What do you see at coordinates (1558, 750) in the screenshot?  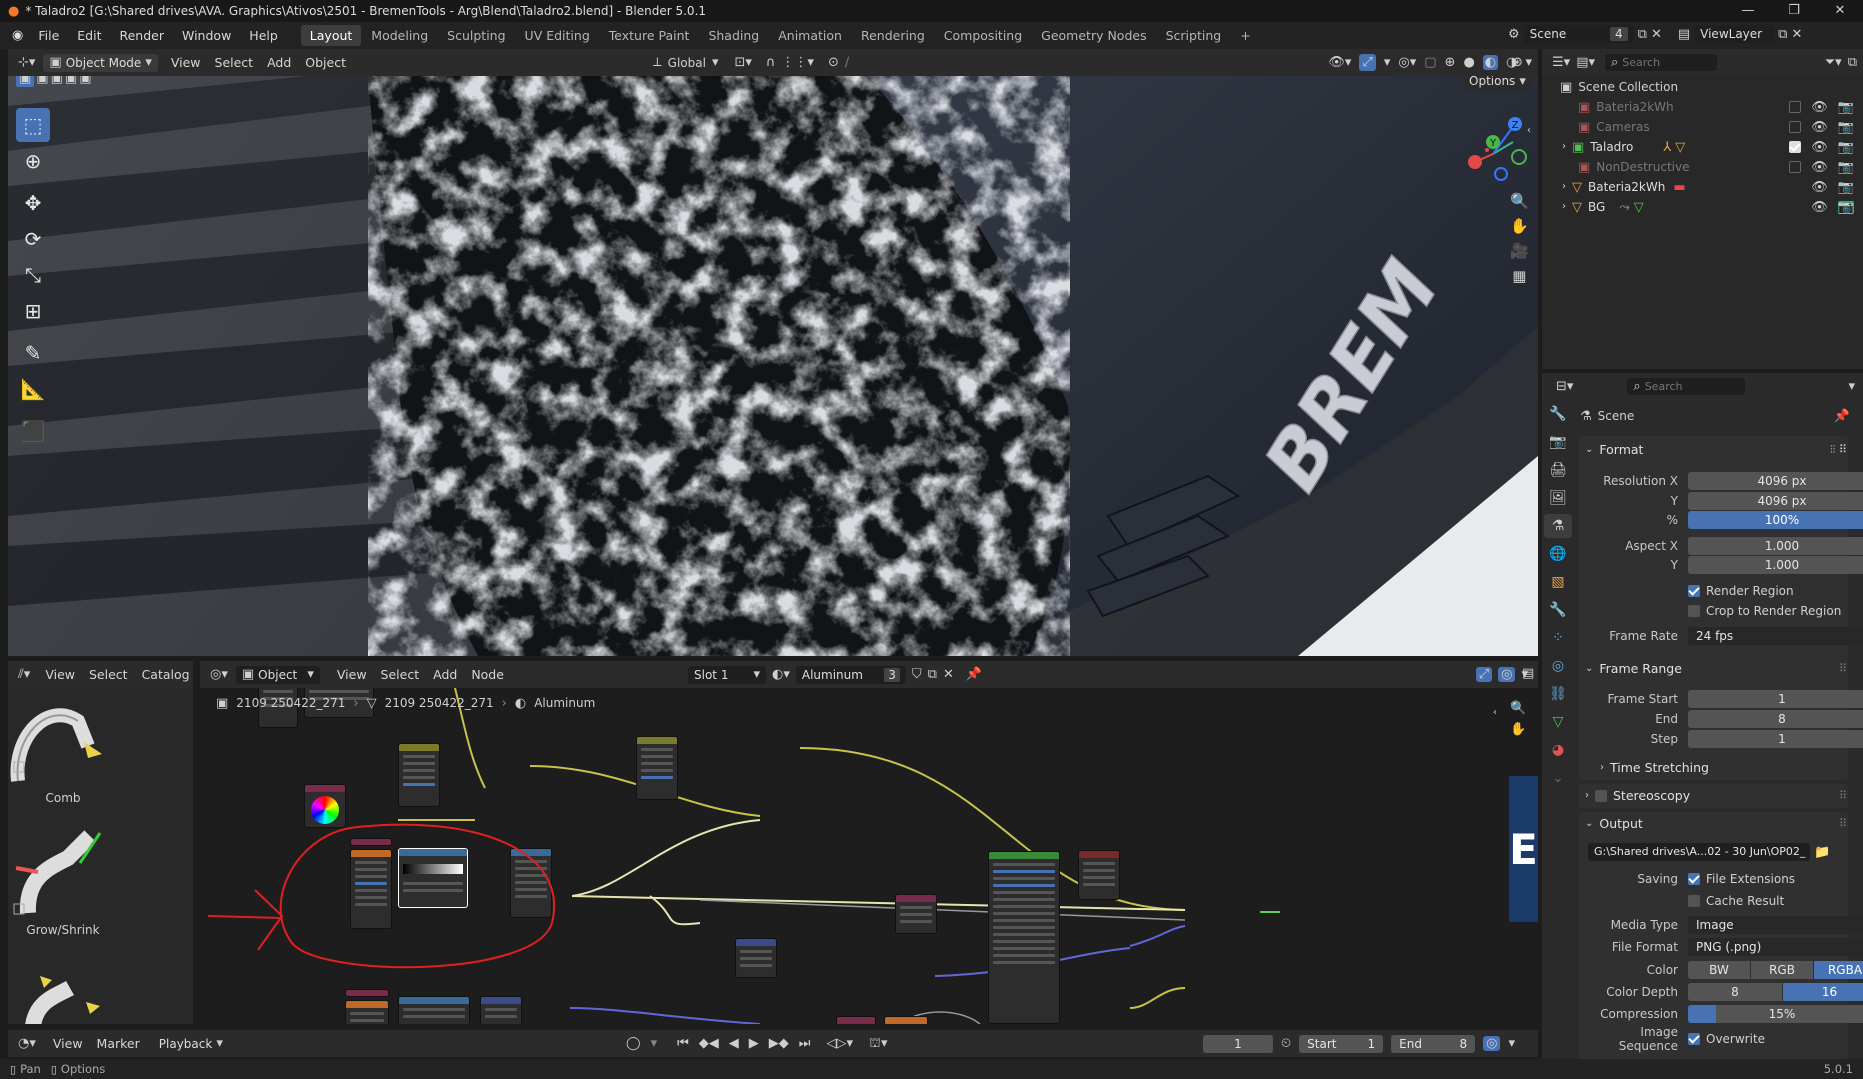 I see `material-tab-icon: ◕` at bounding box center [1558, 750].